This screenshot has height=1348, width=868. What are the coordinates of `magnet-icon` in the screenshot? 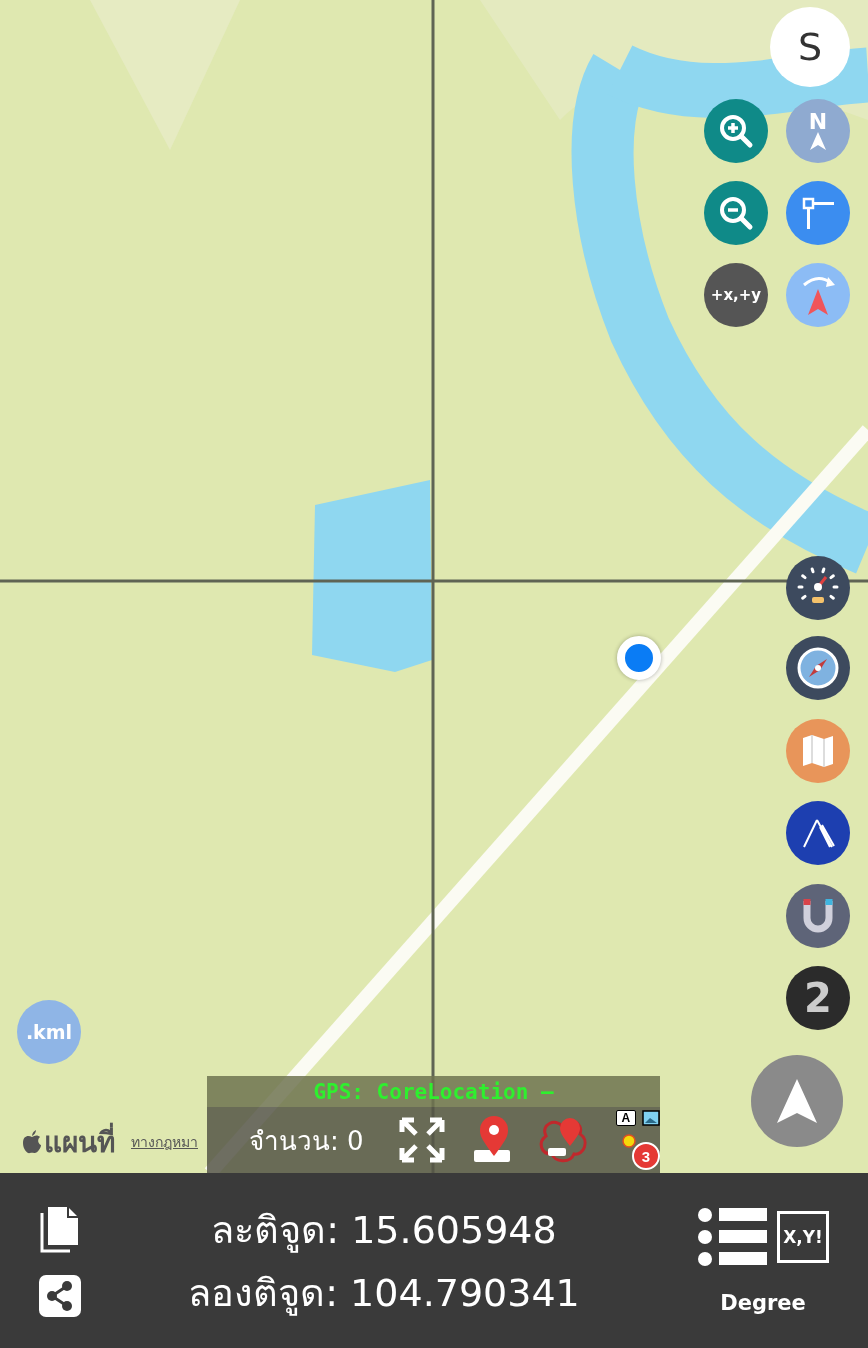 It's located at (818, 916).